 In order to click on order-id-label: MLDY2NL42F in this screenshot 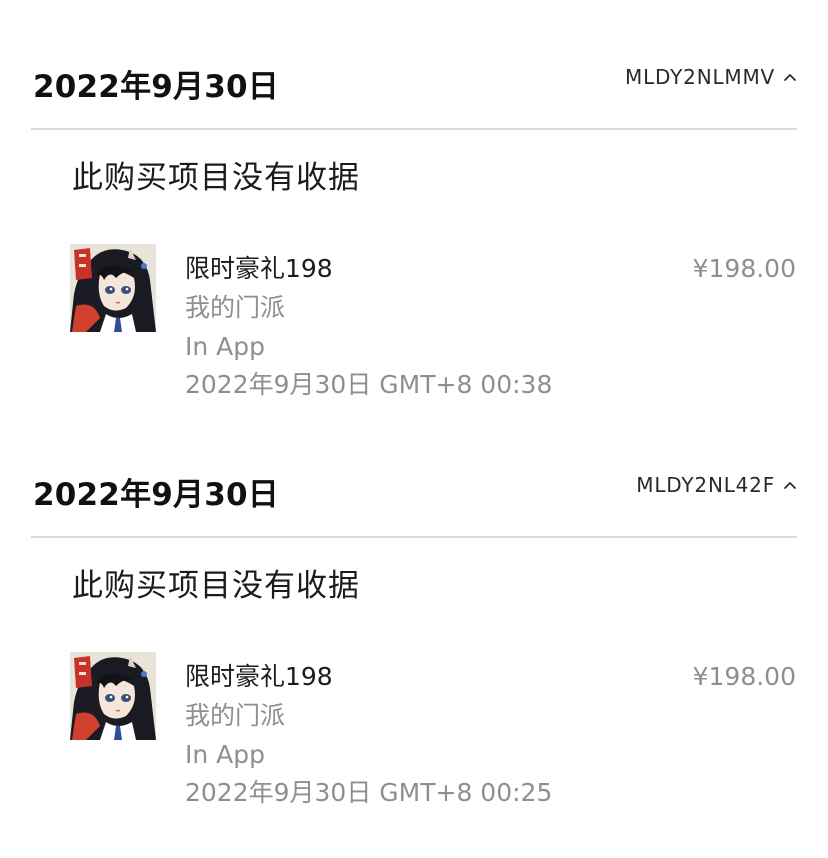, I will do `click(705, 485)`.